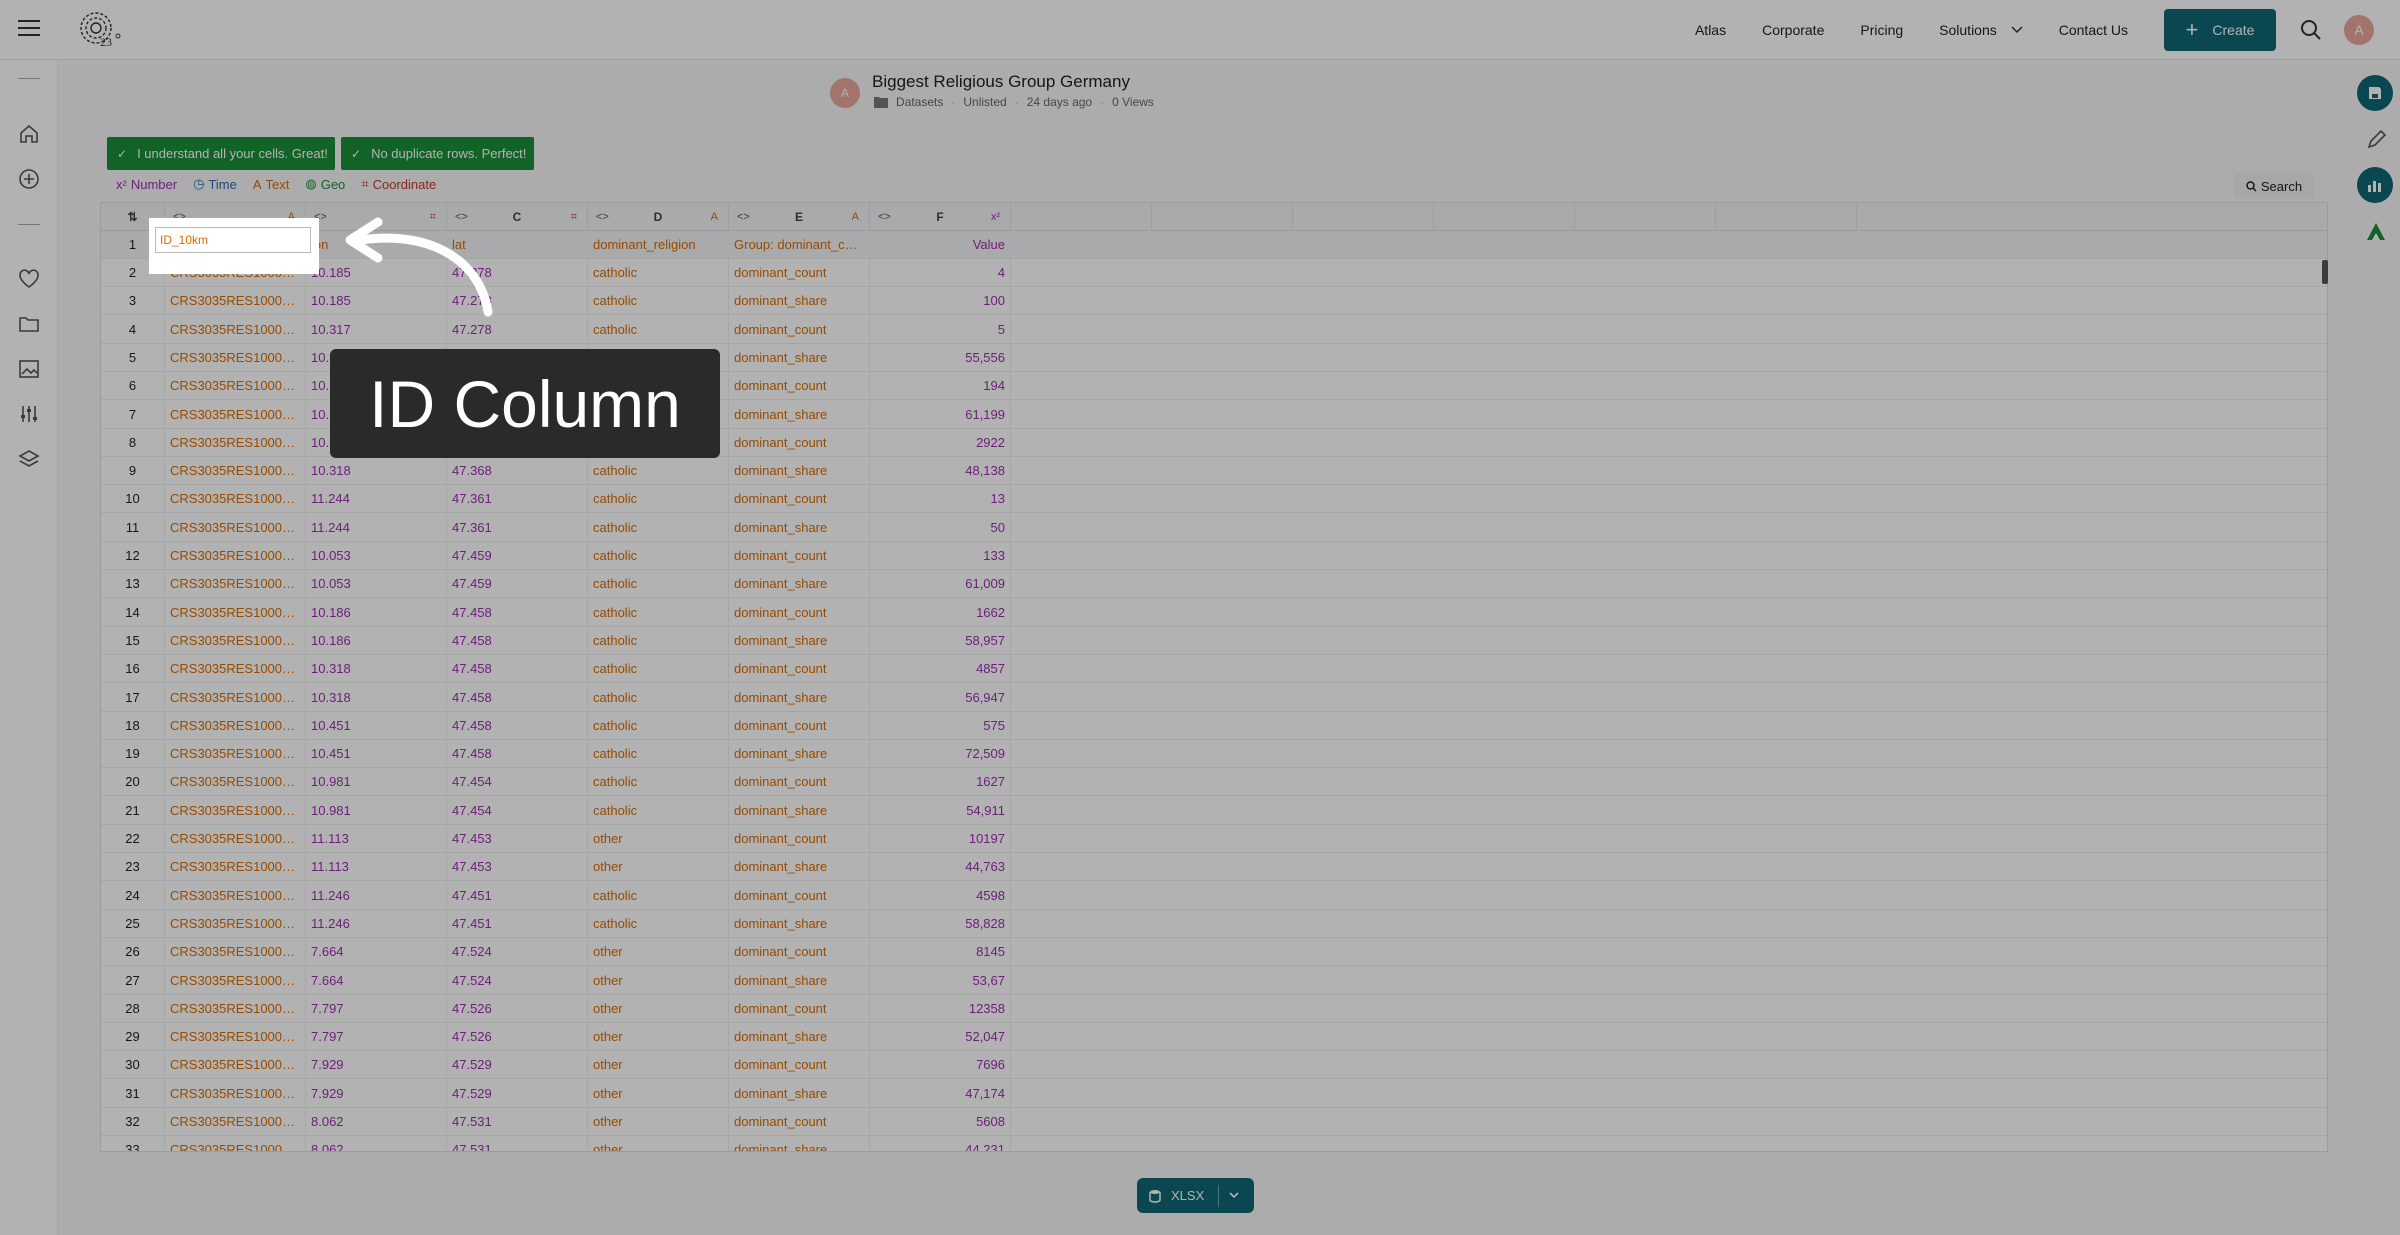  Describe the element at coordinates (517, 923) in the screenshot. I see `cell-lat: 47.451` at that location.